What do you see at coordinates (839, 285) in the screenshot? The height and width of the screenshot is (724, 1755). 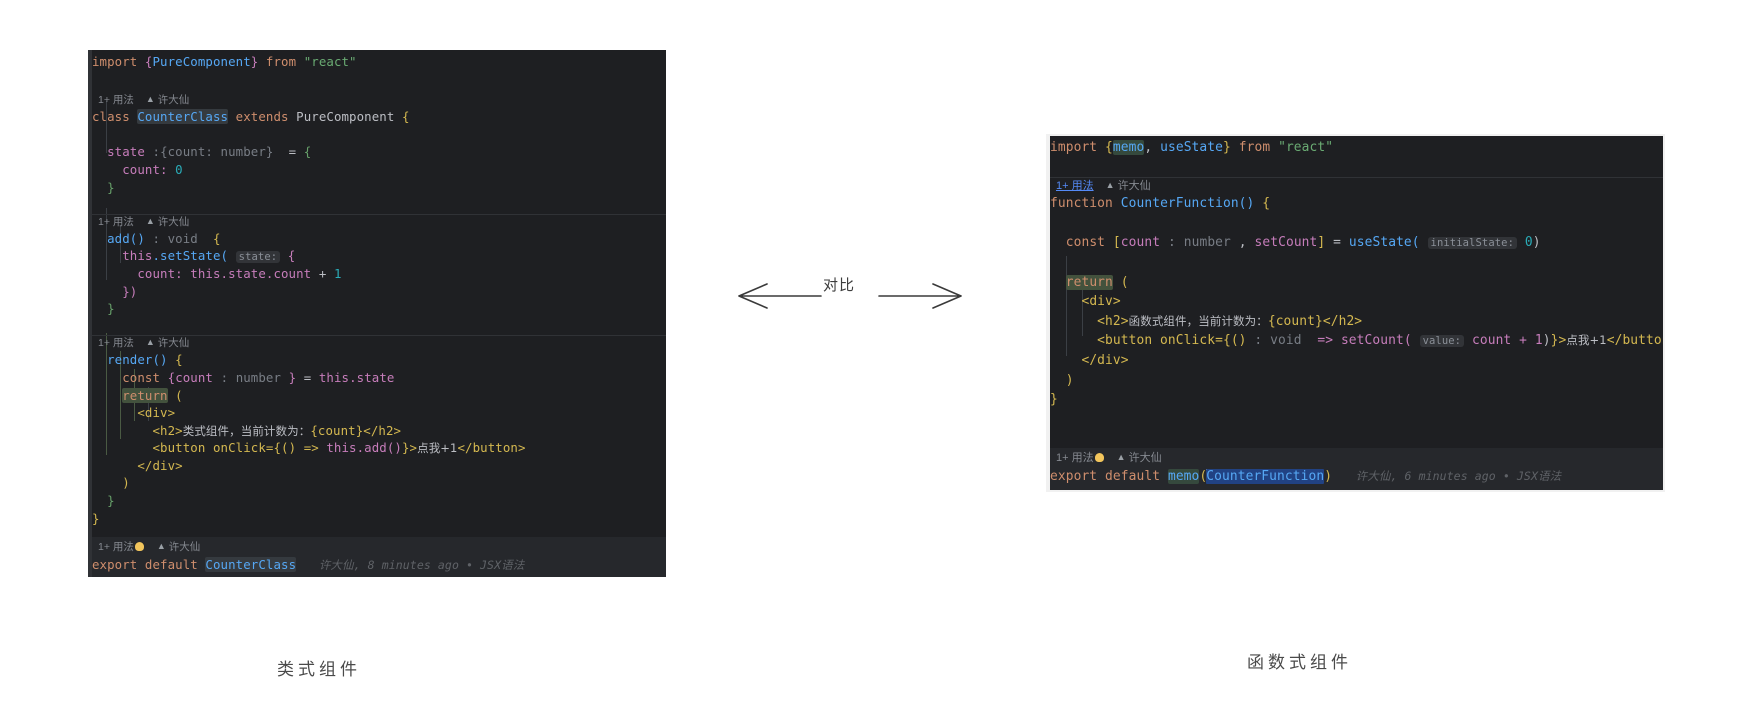 I see `arrow-label: 对比` at bounding box center [839, 285].